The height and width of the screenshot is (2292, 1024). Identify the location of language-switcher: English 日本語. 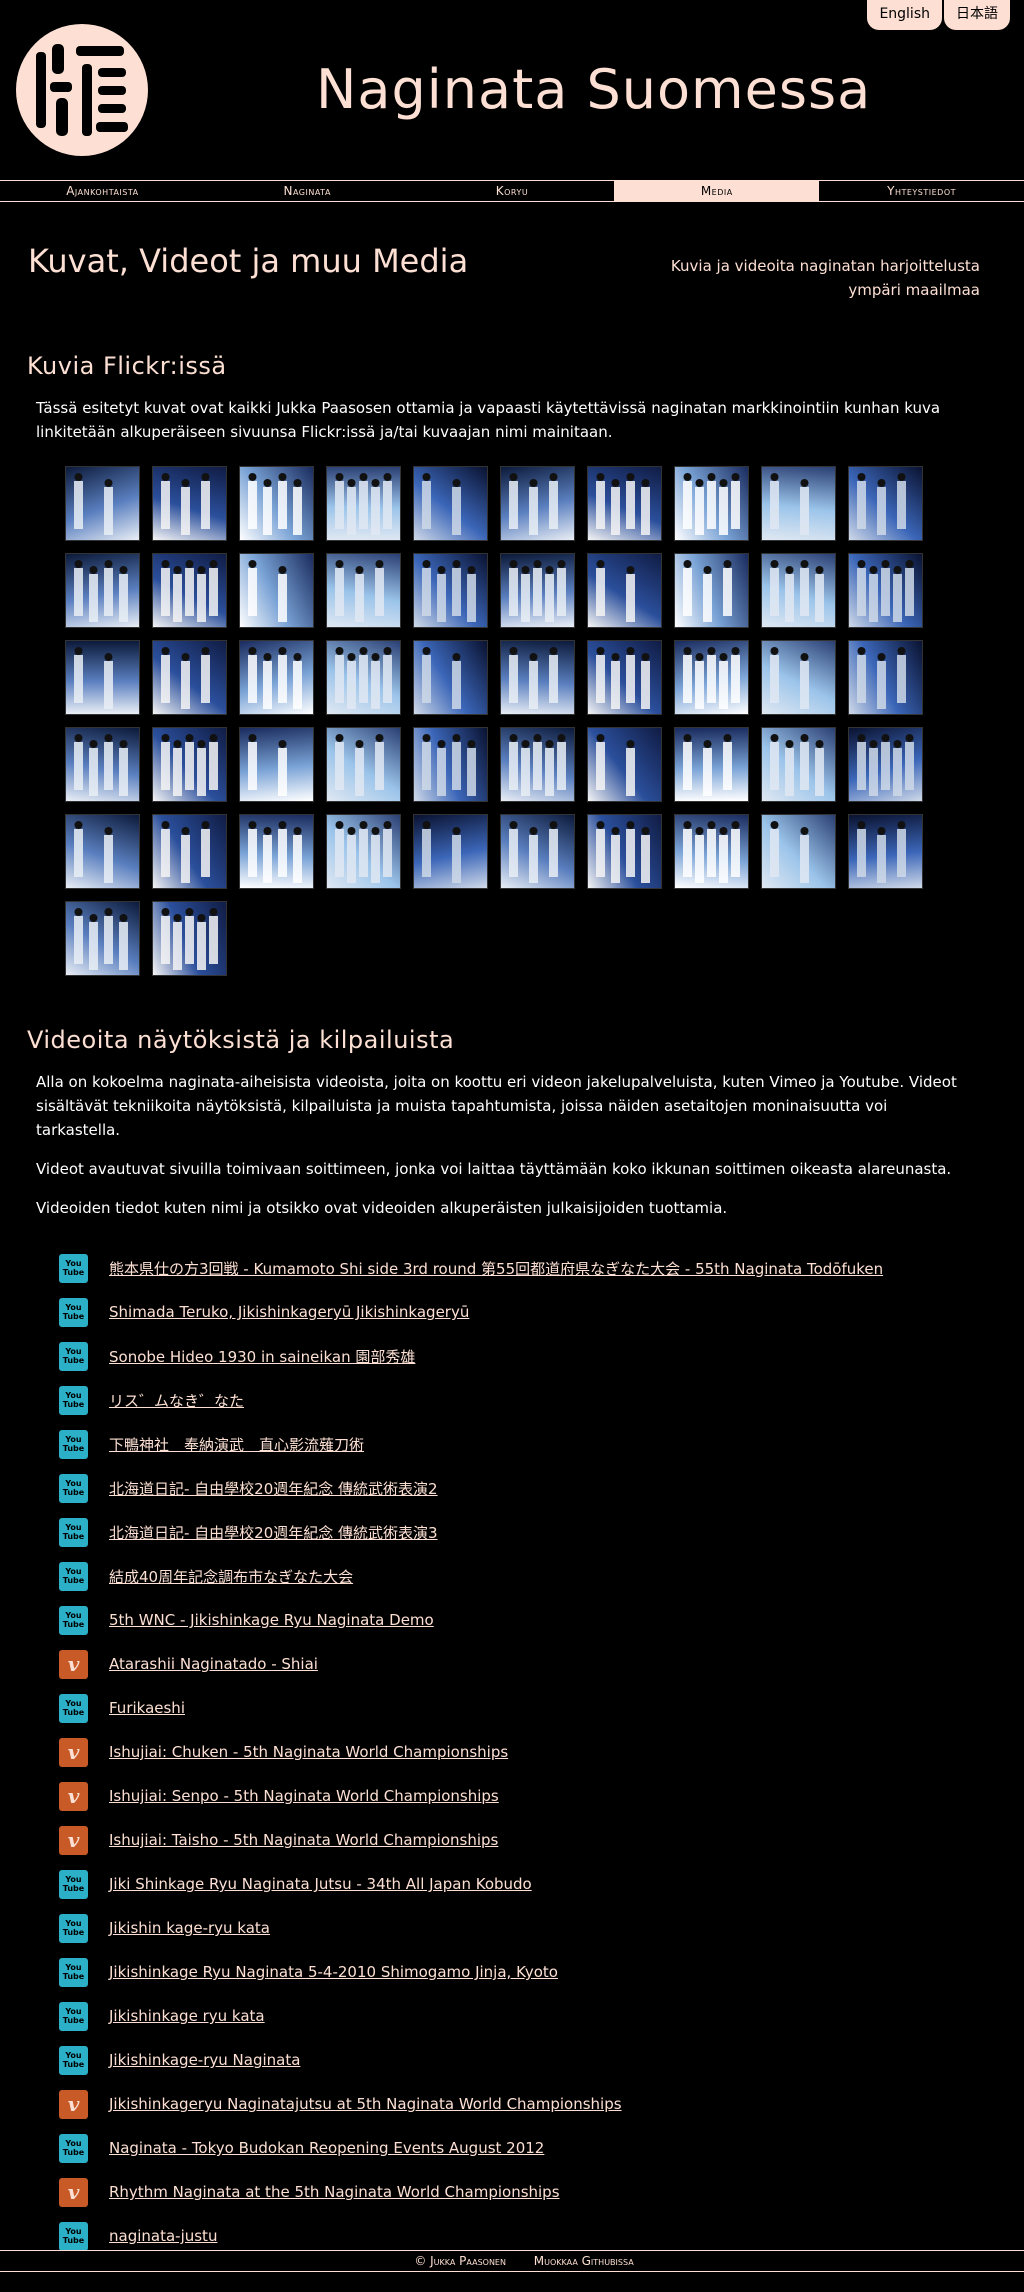
(938, 15).